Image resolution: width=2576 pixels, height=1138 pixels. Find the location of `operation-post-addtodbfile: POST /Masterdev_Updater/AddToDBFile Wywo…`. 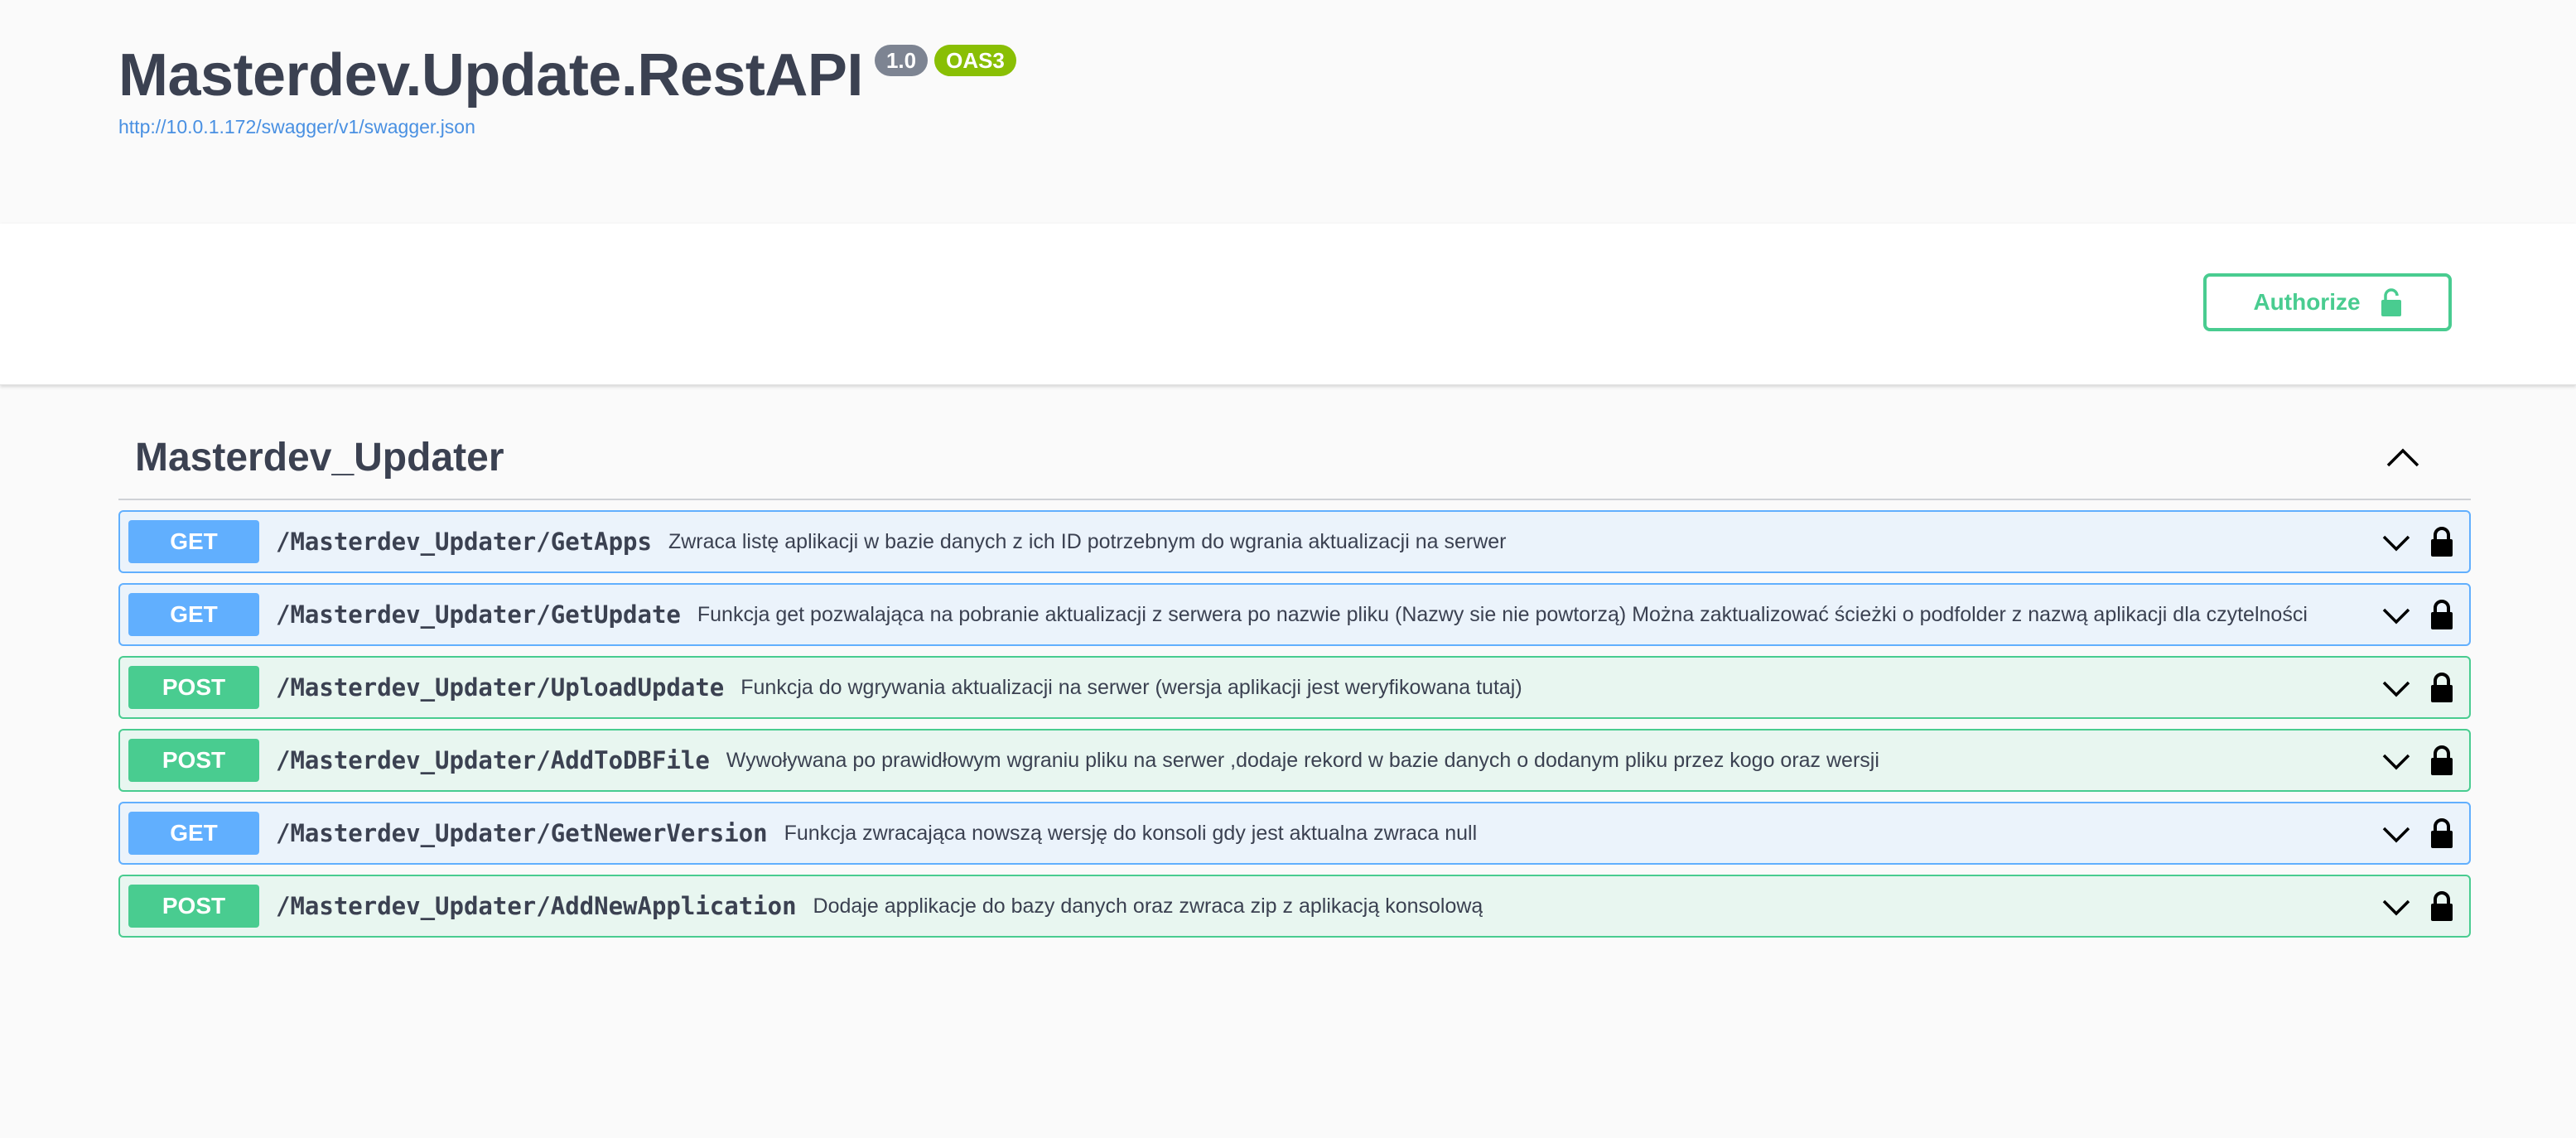

operation-post-addtodbfile: POST /Masterdev_Updater/AddToDBFile Wywo… is located at coordinates (1294, 760).